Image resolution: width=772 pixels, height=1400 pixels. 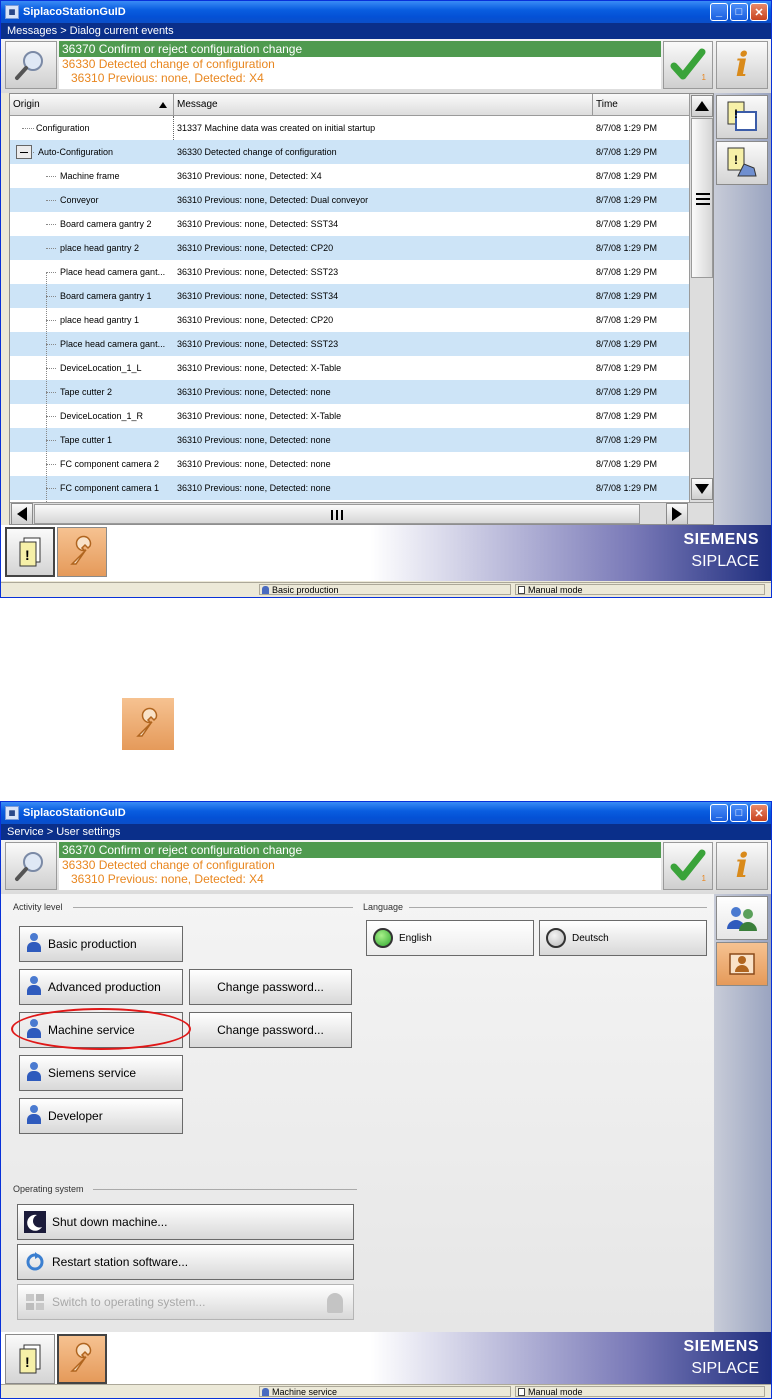 I want to click on info-icon: i, so click(x=742, y=65).